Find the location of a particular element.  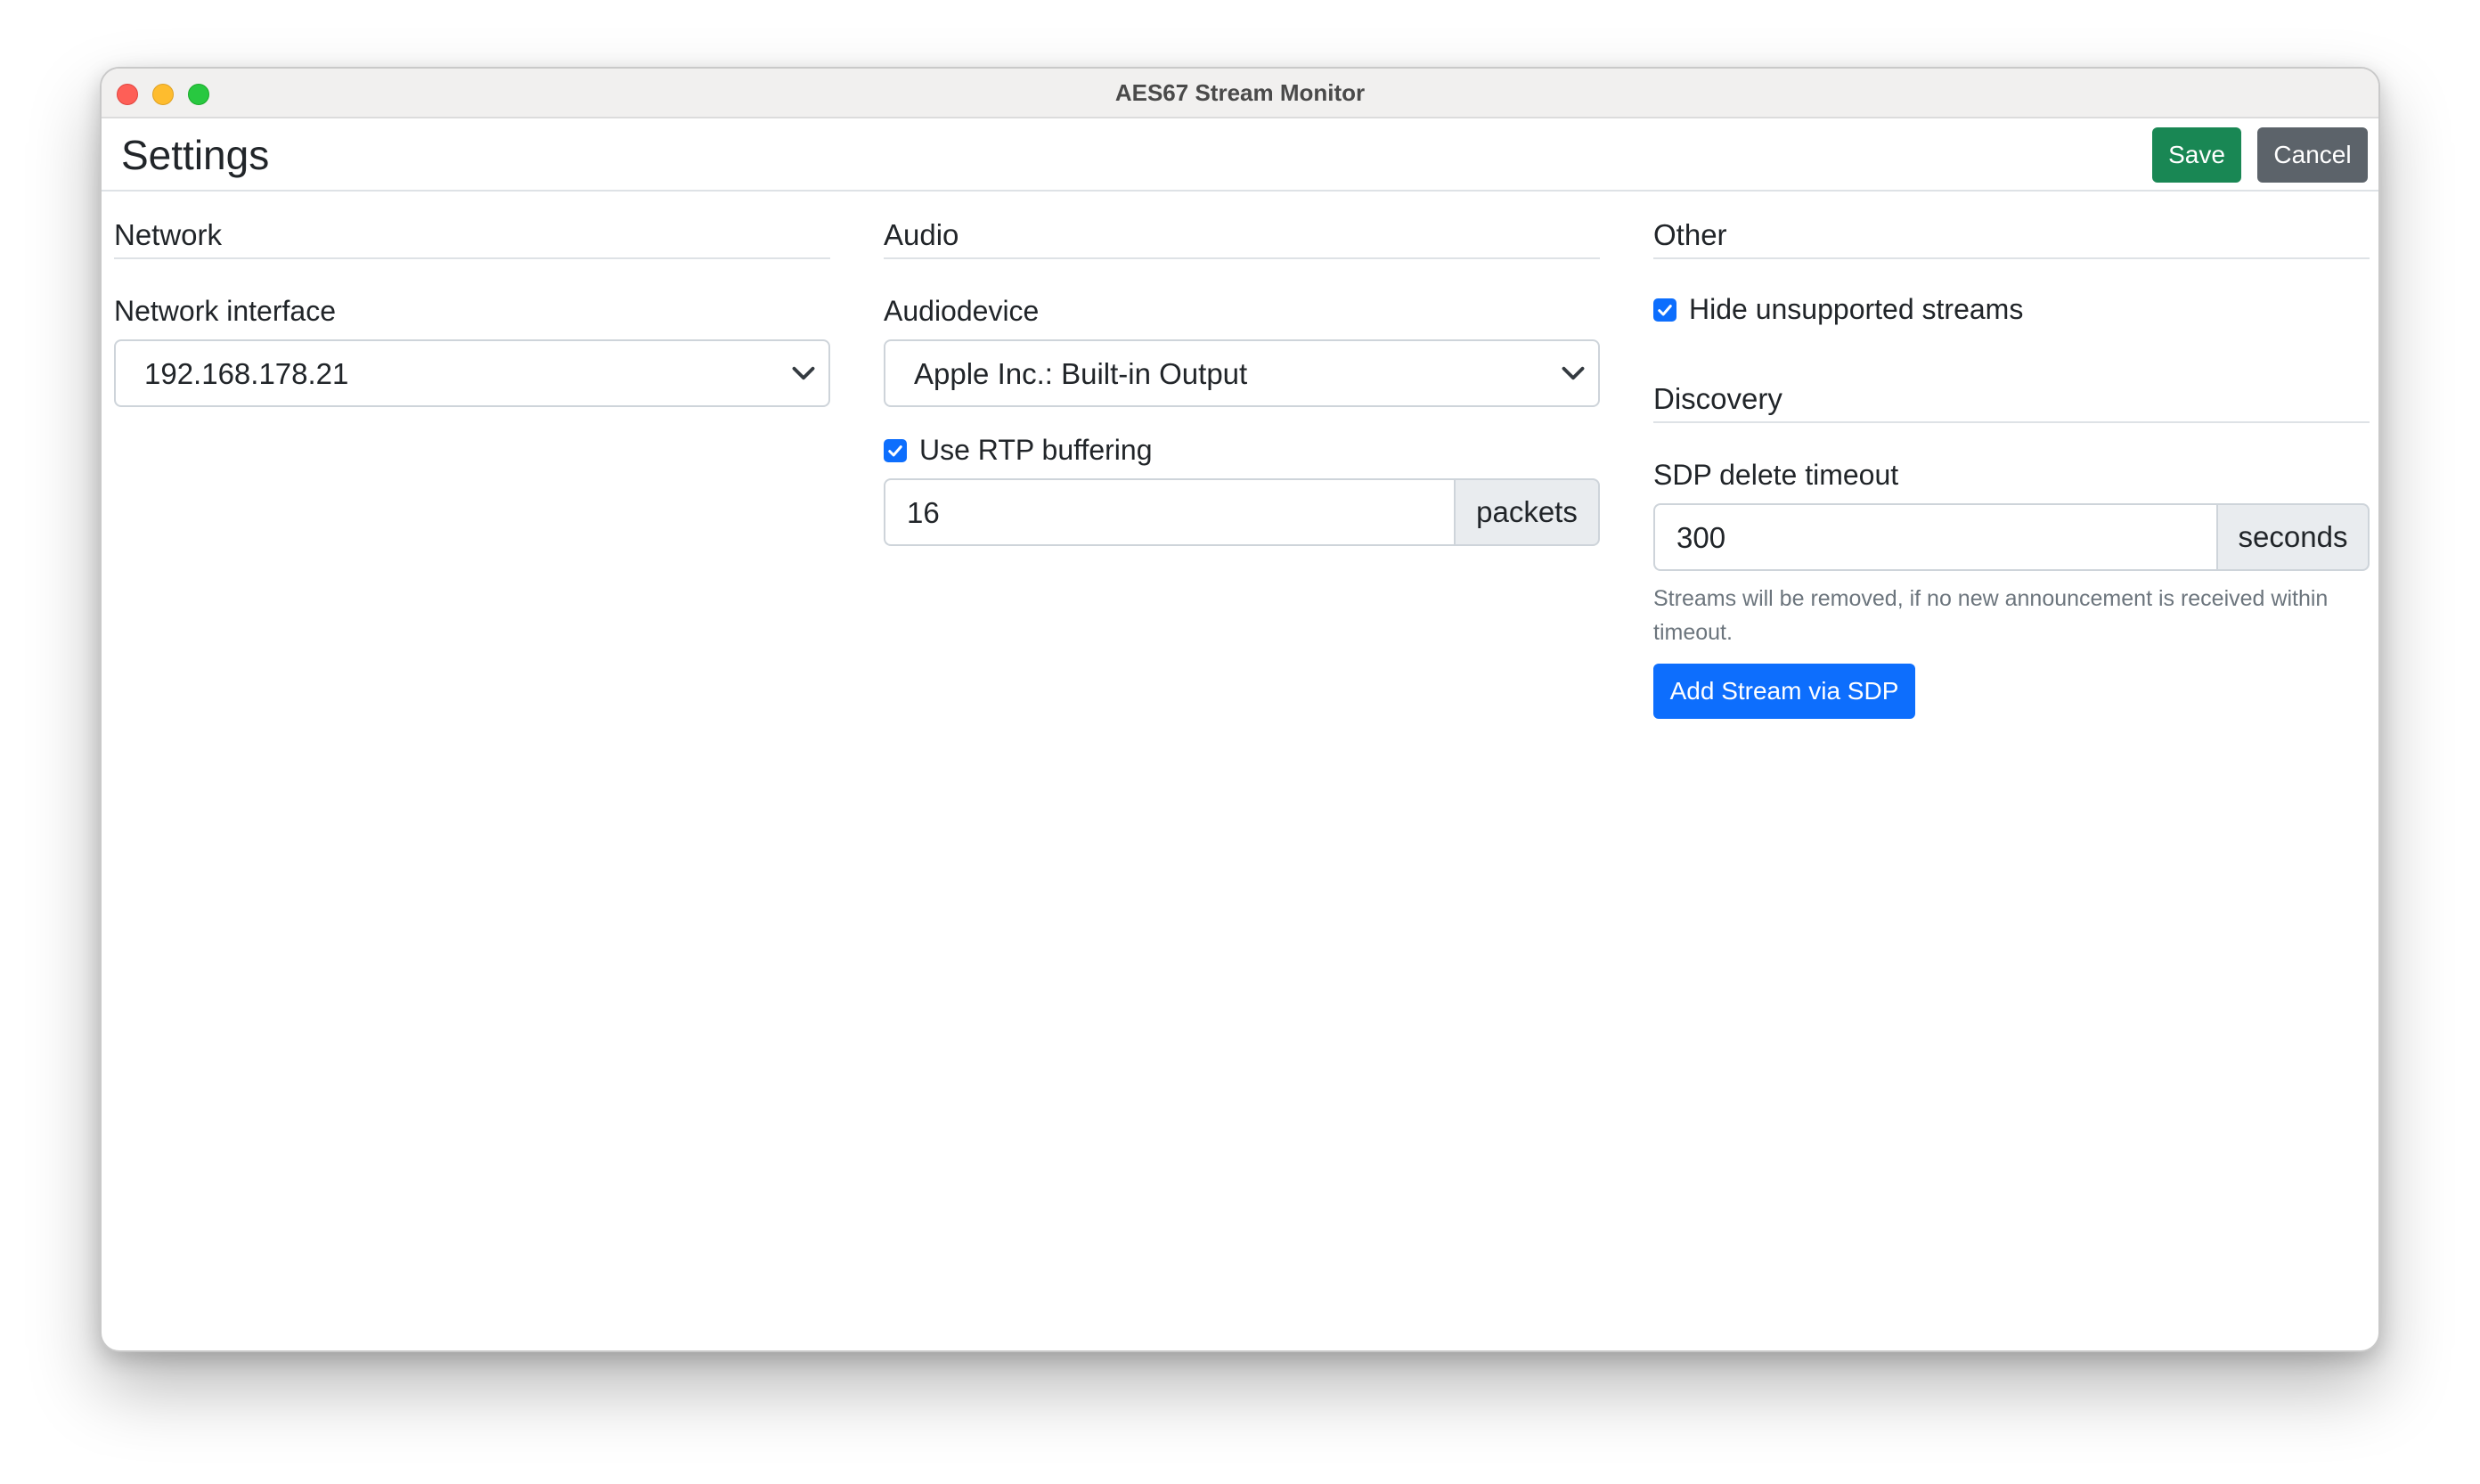

title-bar: AES67 Stream Monitor is located at coordinates (1240, 94).